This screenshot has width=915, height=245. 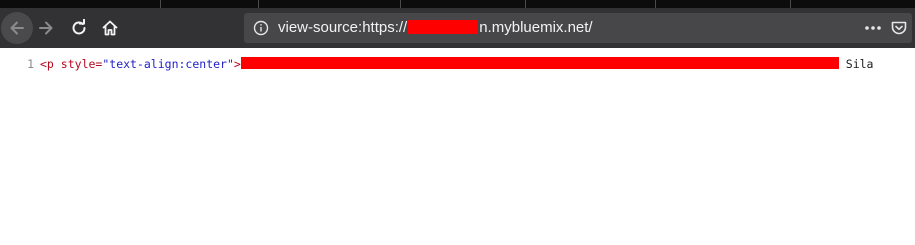 I want to click on url-bar: view-source:https:// n.mybluemix.net/, so click(x=578, y=28).